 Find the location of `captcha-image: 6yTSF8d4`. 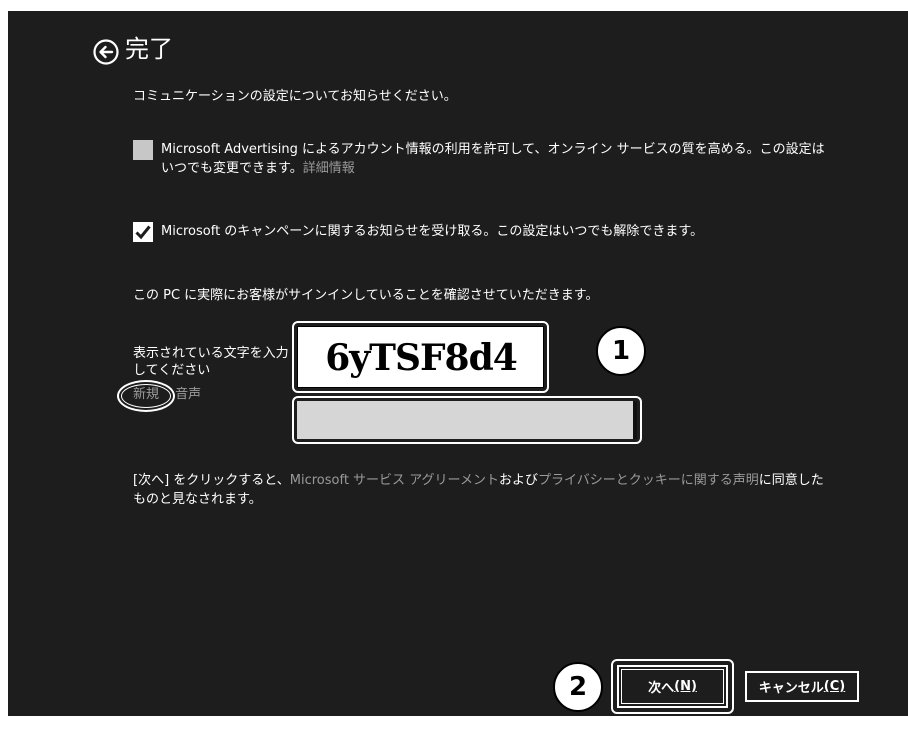

captcha-image: 6yTSF8d4 is located at coordinates (420, 357).